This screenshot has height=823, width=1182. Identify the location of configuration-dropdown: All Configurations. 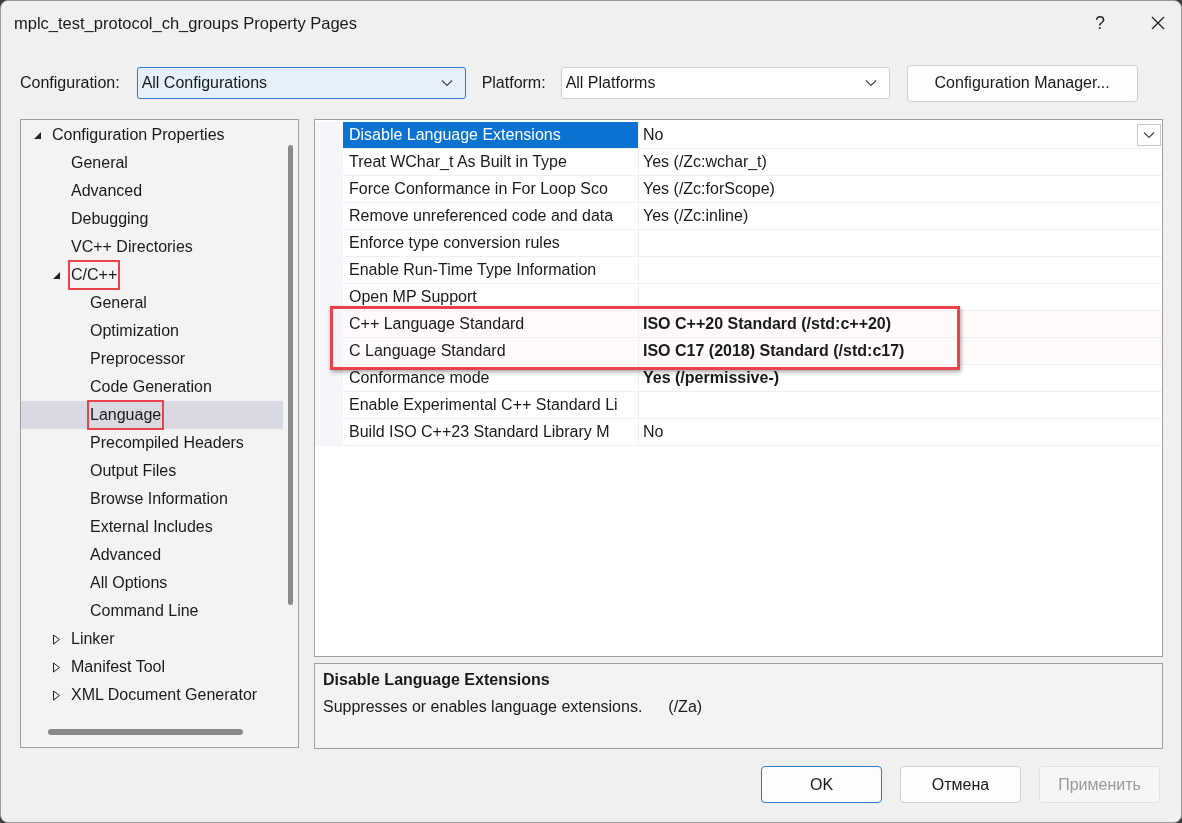
(301, 83).